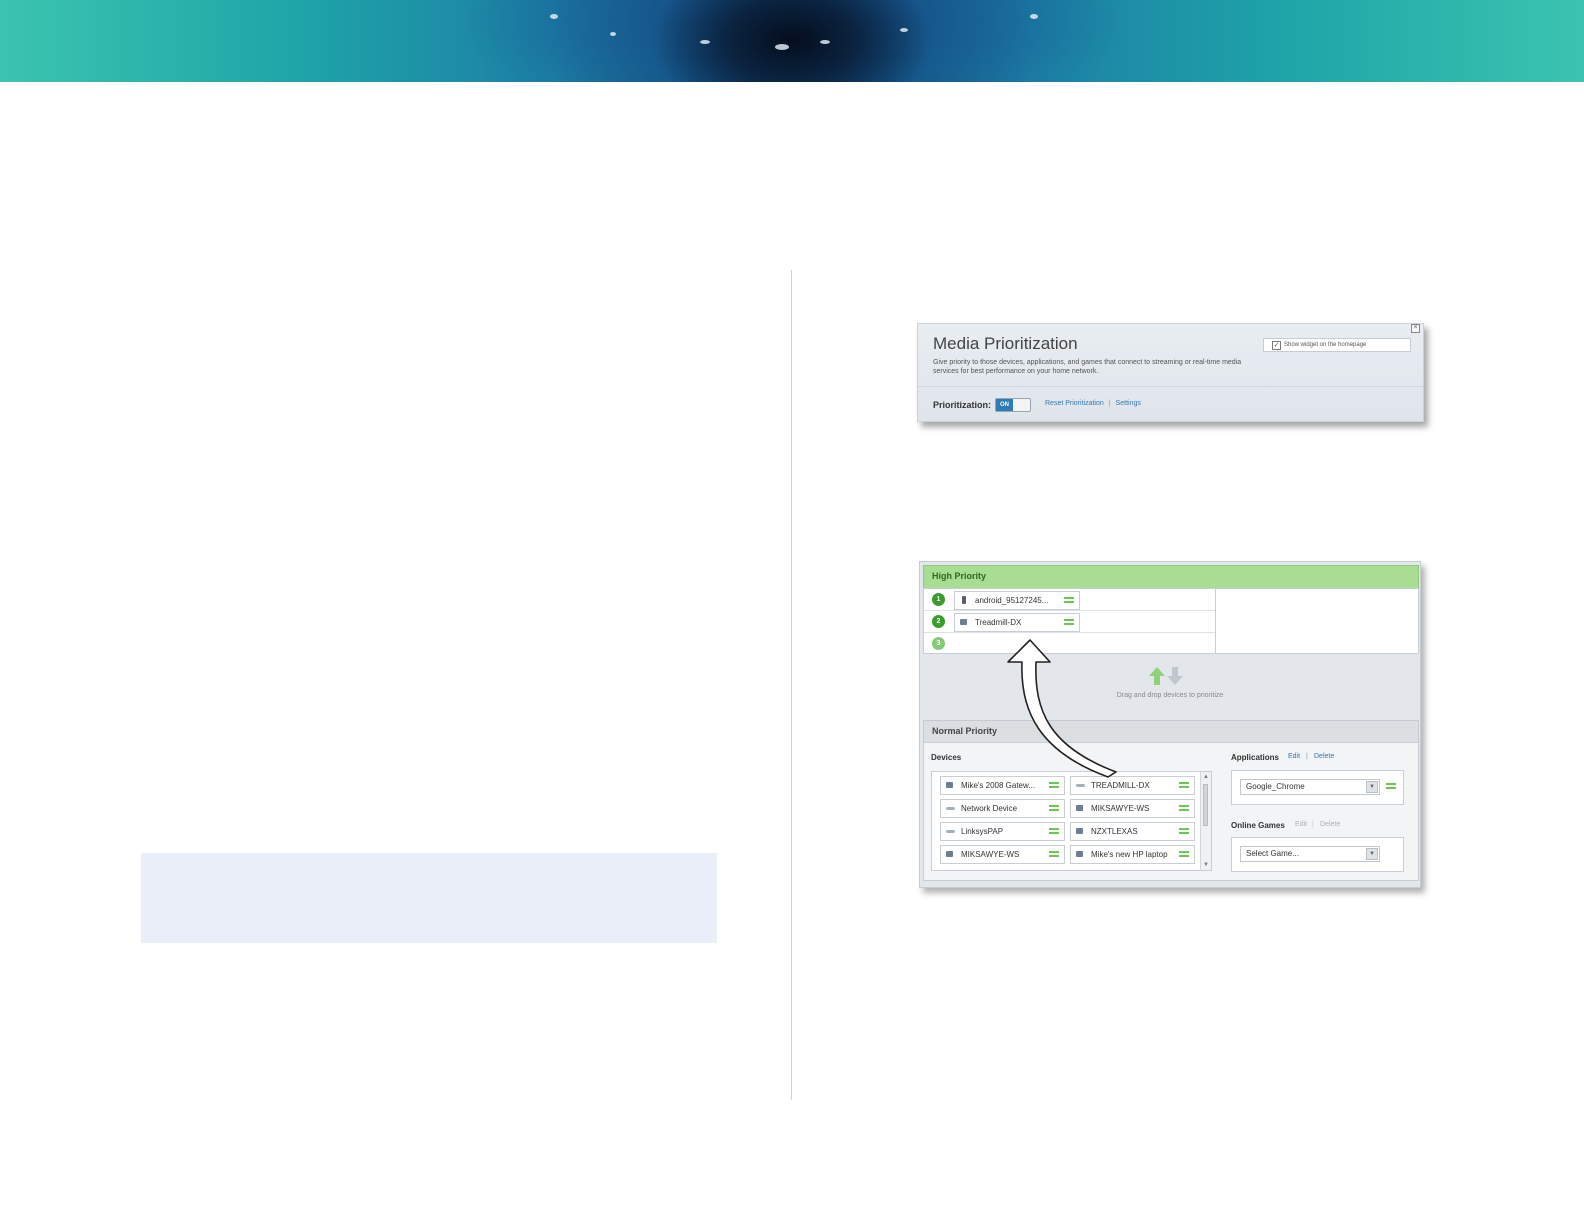 The height and width of the screenshot is (1224, 1584). I want to click on checkbox-checked-icon: ✓, so click(1276, 345).